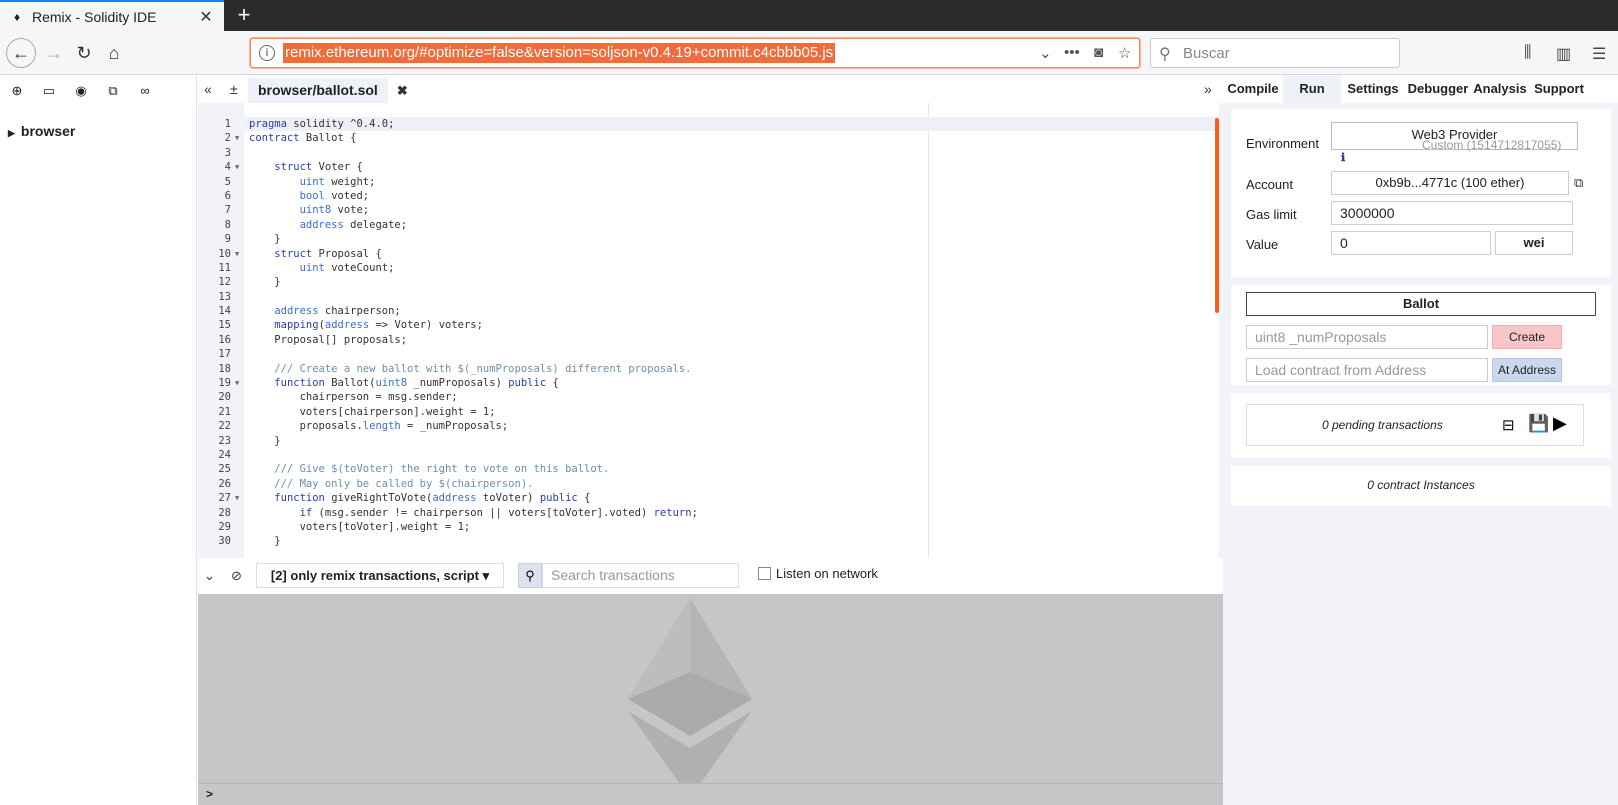  I want to click on code-line: 8 address delegate;, so click(710, 225).